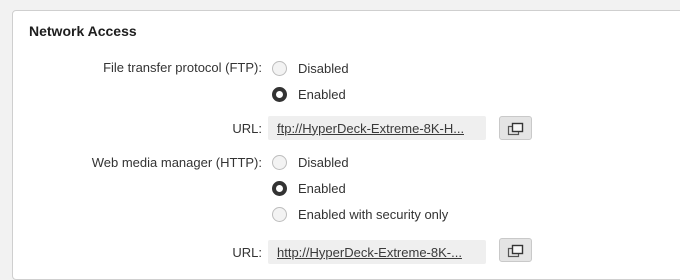 Image resolution: width=680 pixels, height=280 pixels. I want to click on http-label: Web media manager (HTTP):, so click(176, 162).